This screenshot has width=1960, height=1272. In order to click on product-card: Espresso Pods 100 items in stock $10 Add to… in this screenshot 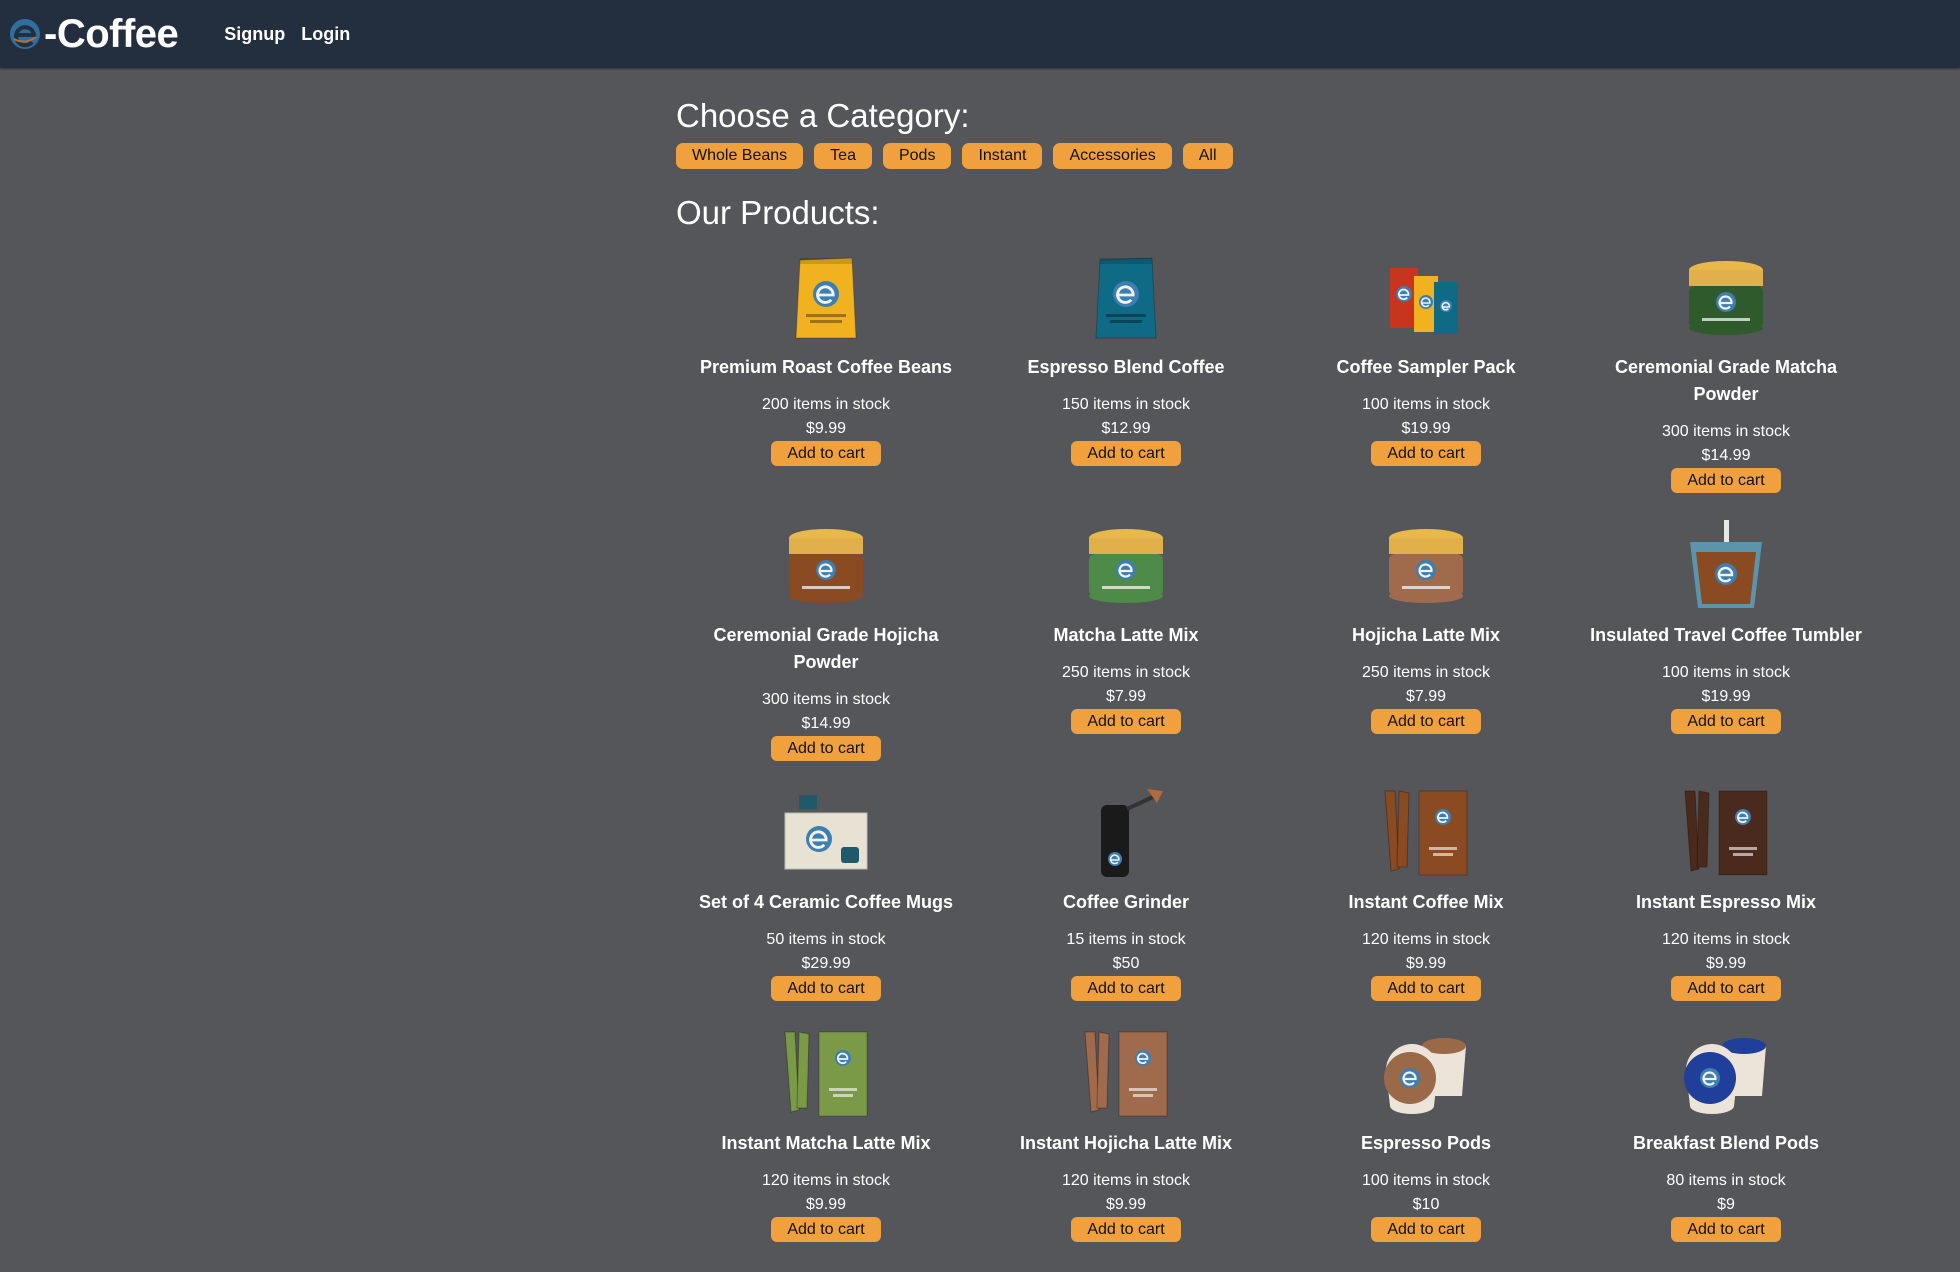, I will do `click(1426, 1135)`.